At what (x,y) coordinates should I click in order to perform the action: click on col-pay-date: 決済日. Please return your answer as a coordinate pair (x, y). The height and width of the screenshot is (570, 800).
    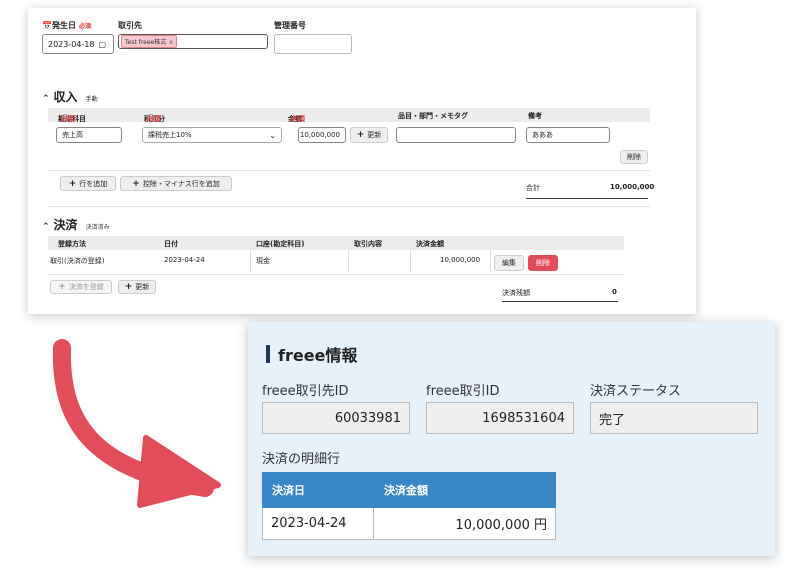
    Looking at the image, I should click on (288, 490).